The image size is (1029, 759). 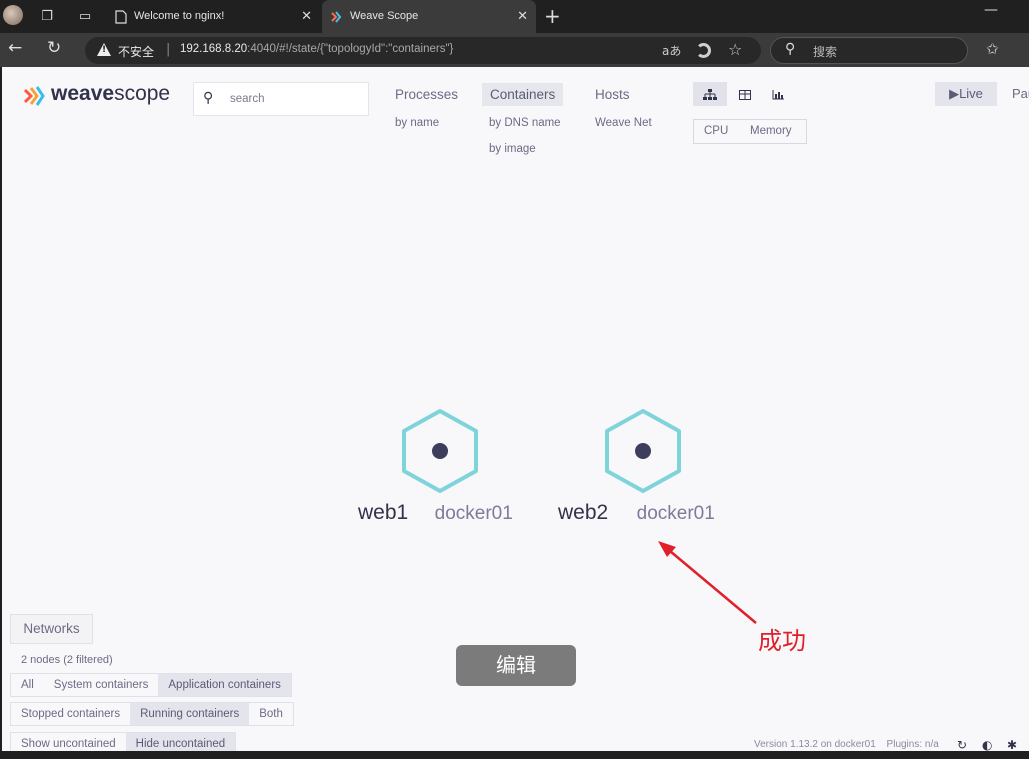 What do you see at coordinates (383, 512) in the screenshot?
I see `node-name: web1` at bounding box center [383, 512].